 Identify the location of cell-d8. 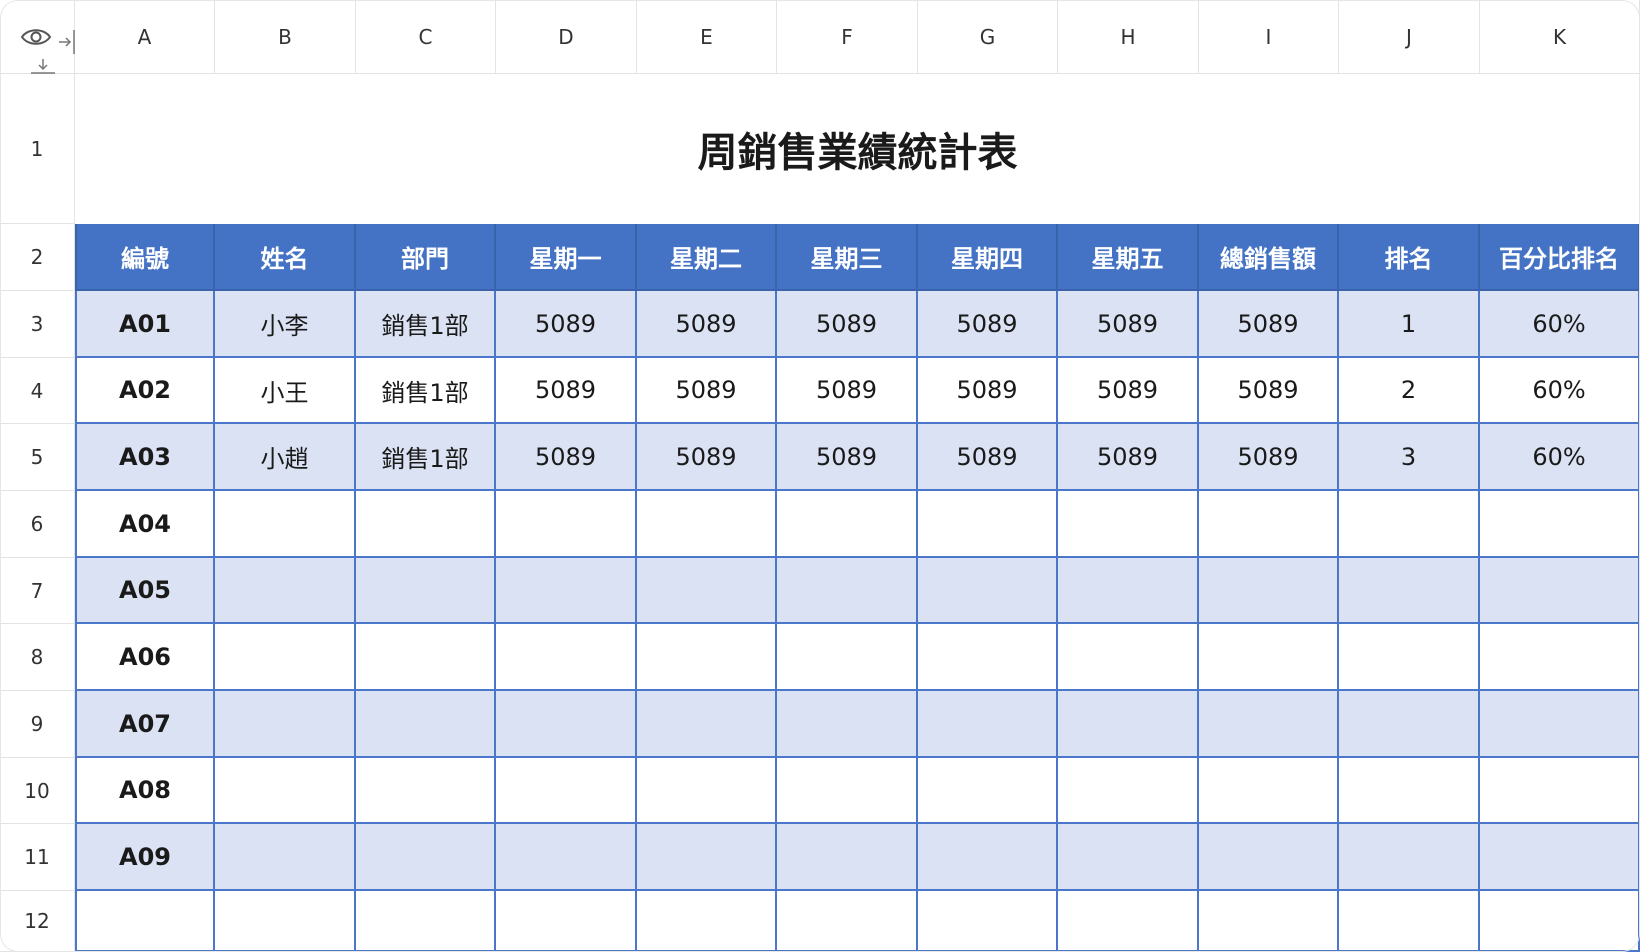
(566, 657).